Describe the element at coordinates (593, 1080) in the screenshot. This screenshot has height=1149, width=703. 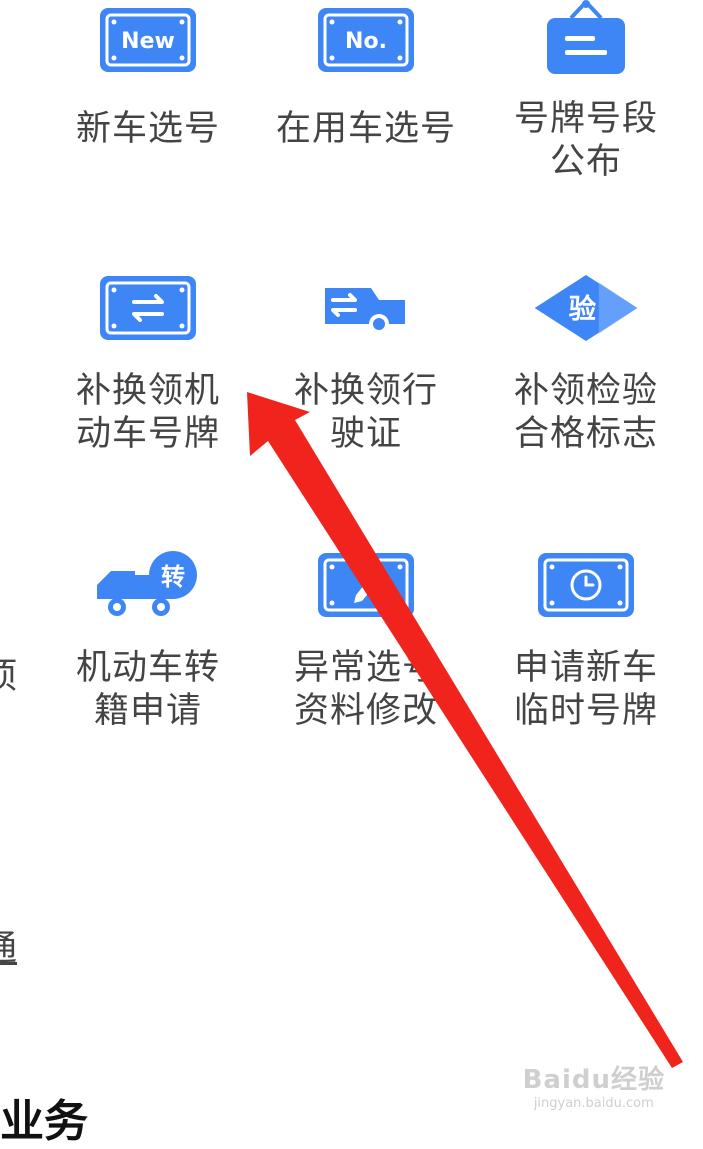
I see `watermark-logo: Baidu经验` at that location.